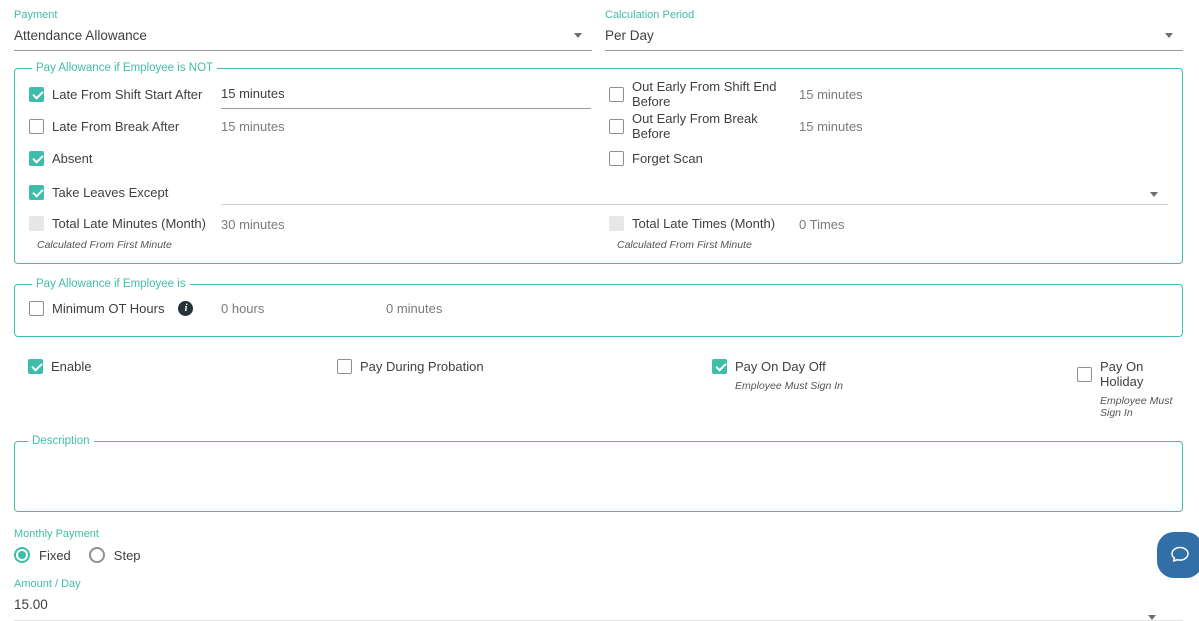  What do you see at coordinates (253, 126) in the screenshot?
I see `late-break-minutes-value: 15 minutes` at bounding box center [253, 126].